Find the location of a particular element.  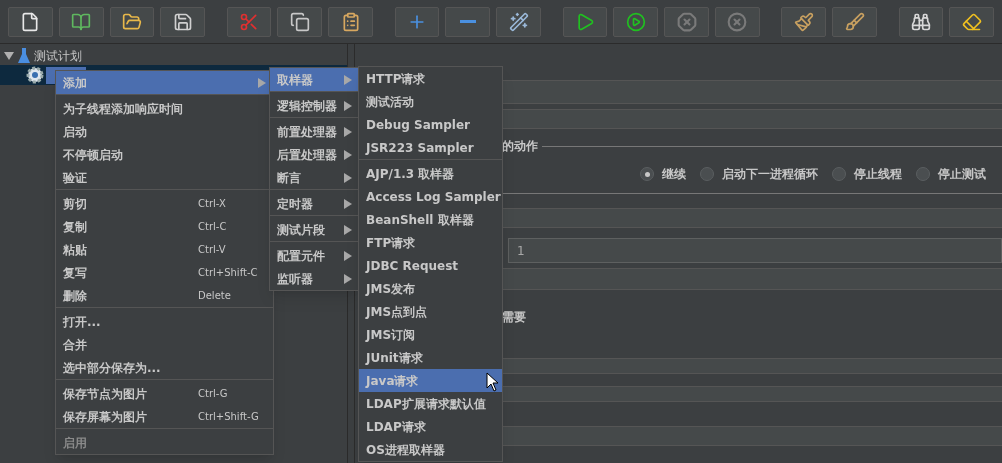

menu-item: JDBC Request is located at coordinates (430, 265).